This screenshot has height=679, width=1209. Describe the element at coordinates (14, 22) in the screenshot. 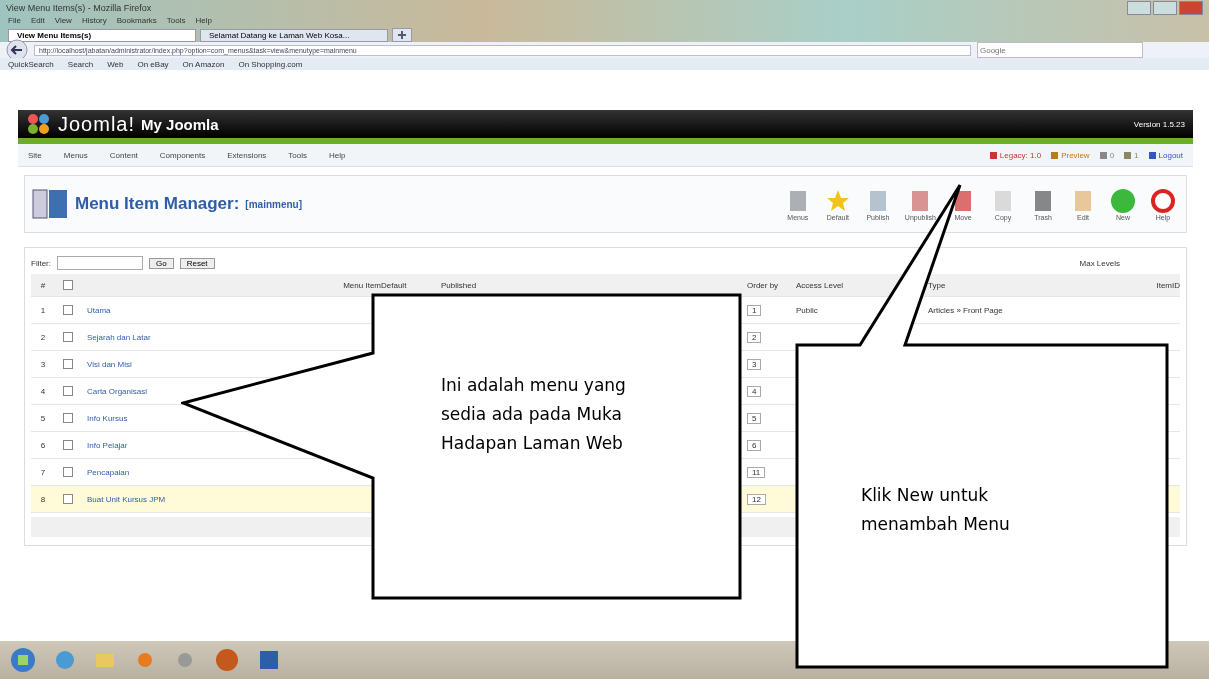

I see `menu-item: File` at that location.